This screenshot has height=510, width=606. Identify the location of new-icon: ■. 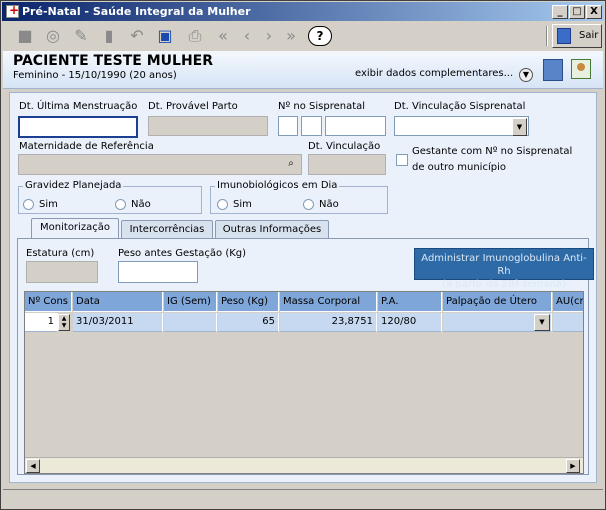
(25, 36).